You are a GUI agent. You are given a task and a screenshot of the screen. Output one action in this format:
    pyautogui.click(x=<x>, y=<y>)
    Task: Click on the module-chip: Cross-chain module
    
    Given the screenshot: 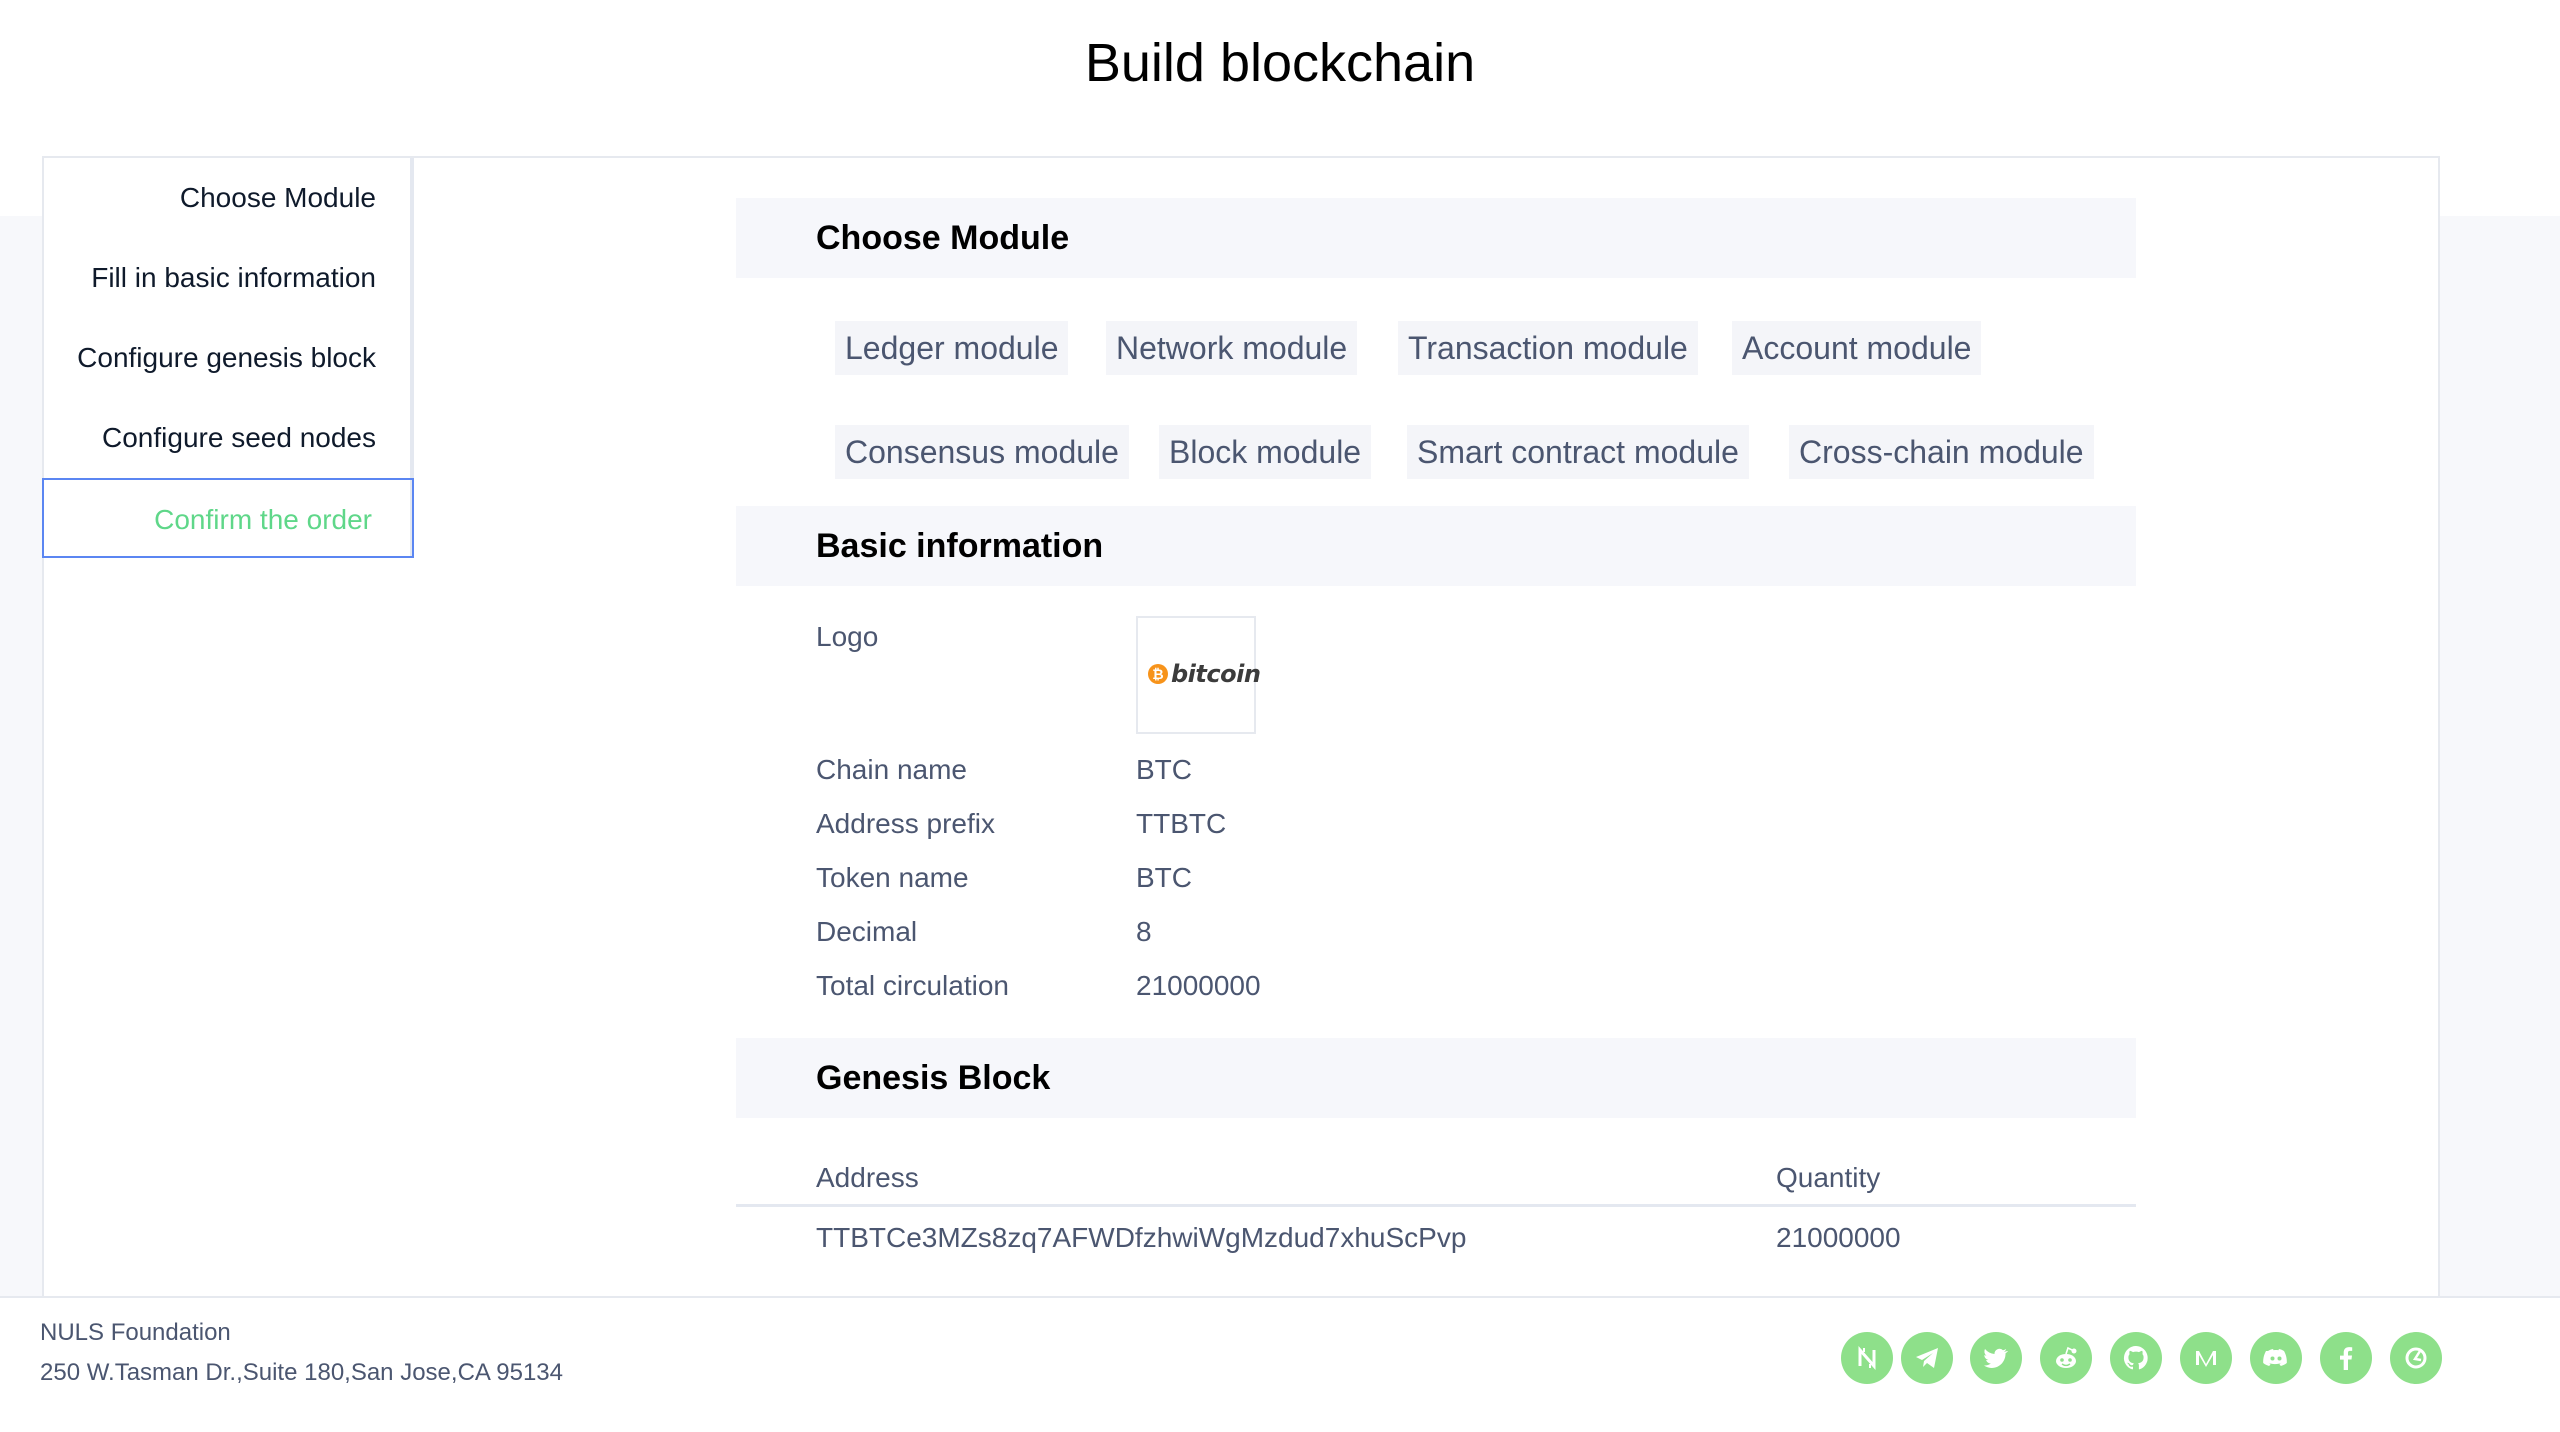 What is the action you would take?
    pyautogui.click(x=1941, y=452)
    